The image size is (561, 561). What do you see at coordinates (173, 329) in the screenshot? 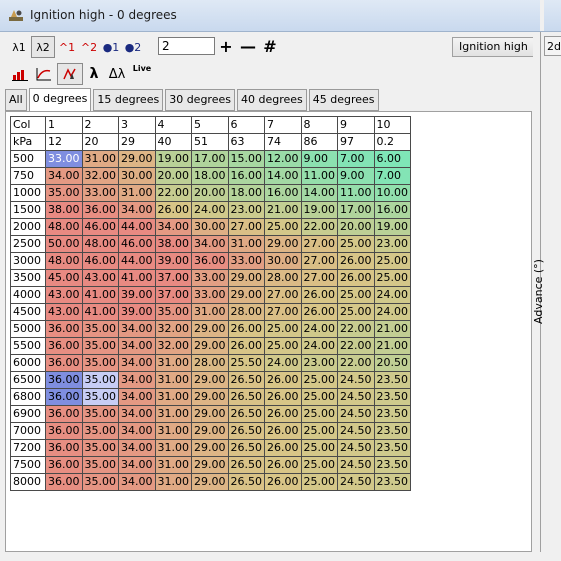
I see `map-cell: 32.00` at bounding box center [173, 329].